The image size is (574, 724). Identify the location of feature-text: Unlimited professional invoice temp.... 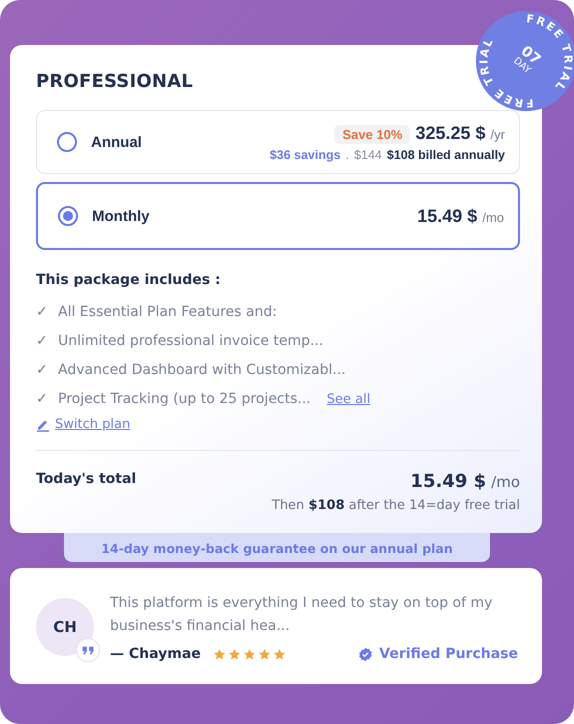
(191, 341).